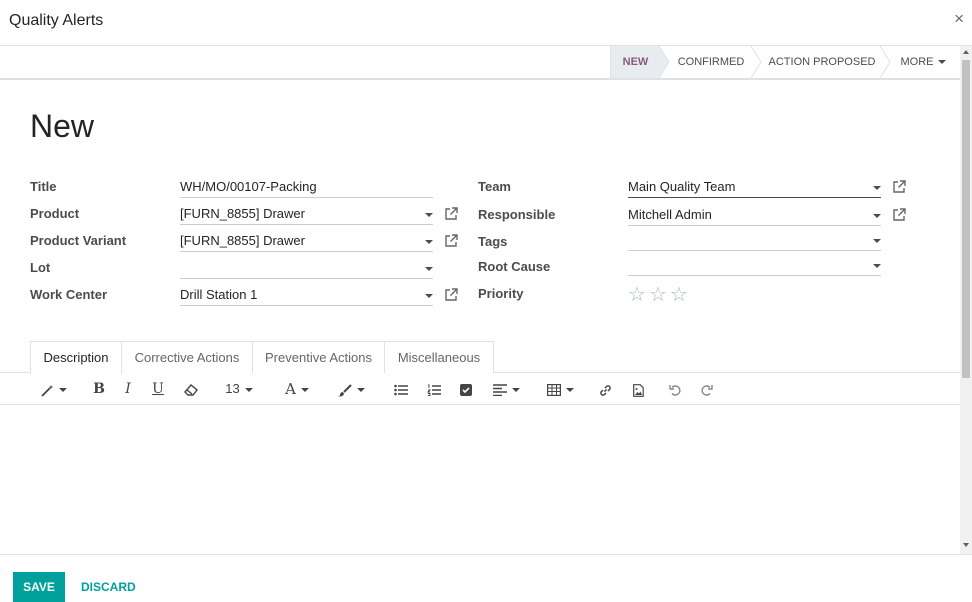 The width and height of the screenshot is (972, 602). I want to click on highlight-button, so click(351, 389).